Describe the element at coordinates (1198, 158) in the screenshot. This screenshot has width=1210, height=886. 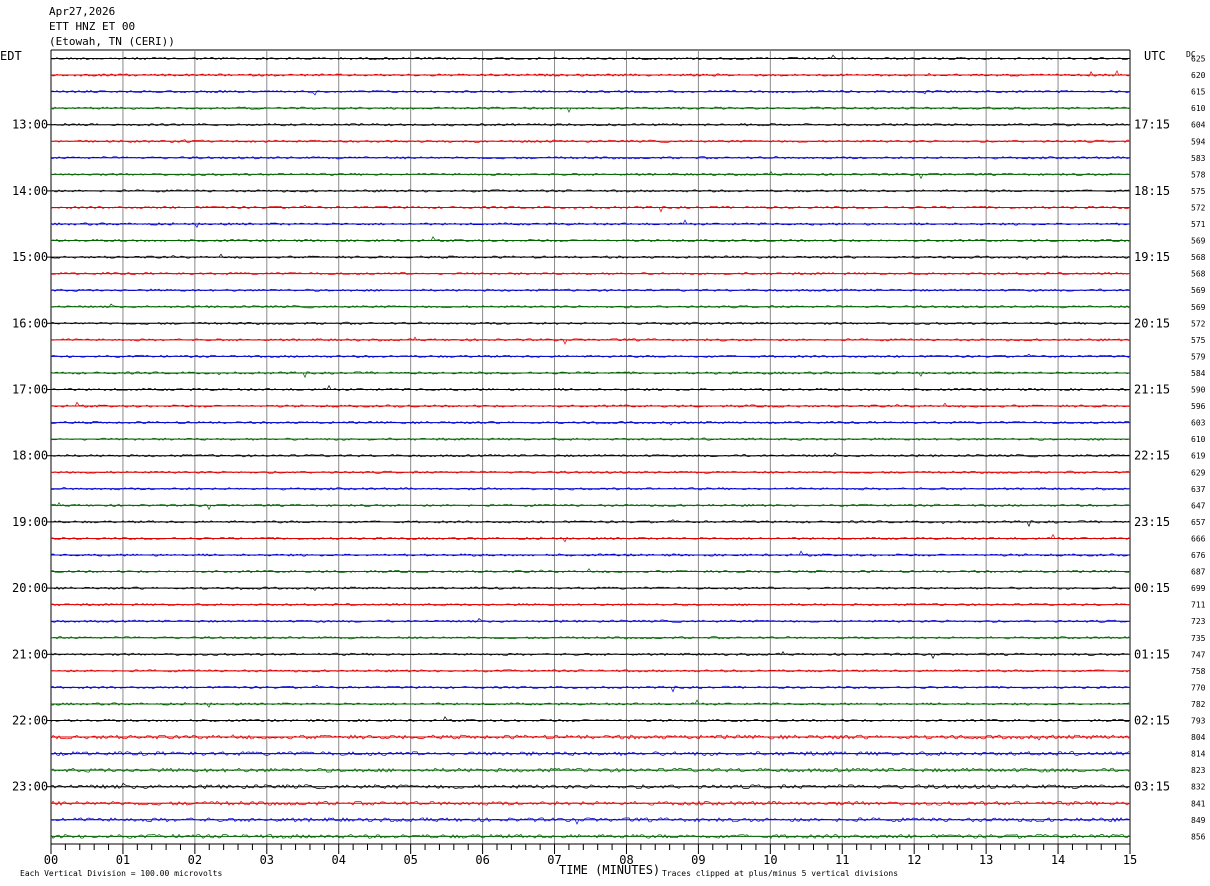
I see `dc-offset-label: 583` at that location.